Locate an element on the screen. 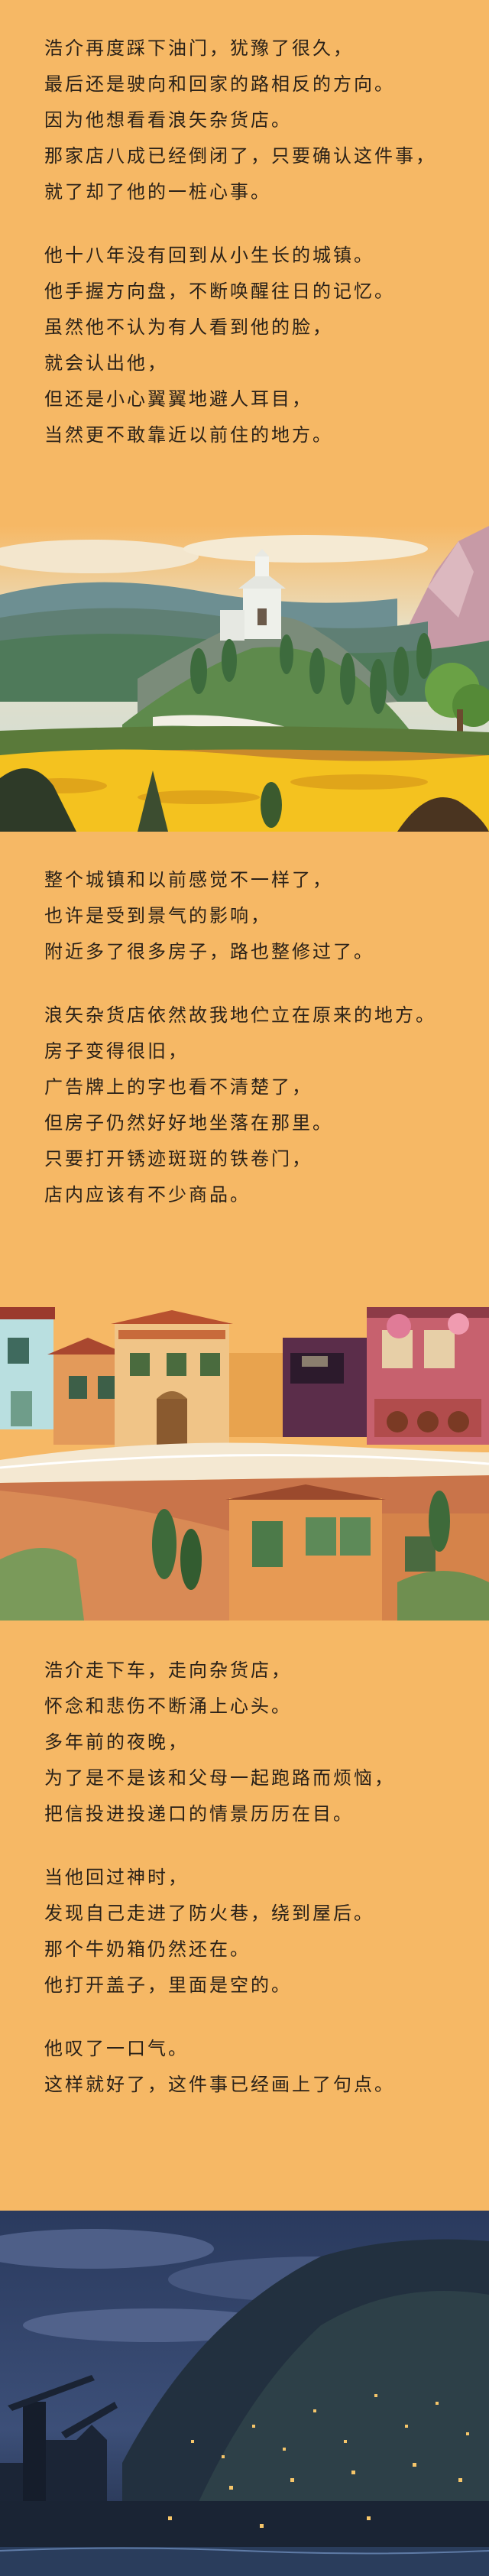 This screenshot has height=2576, width=489. text-line: 广告牌上的字也看不清楚了， is located at coordinates (178, 1087).